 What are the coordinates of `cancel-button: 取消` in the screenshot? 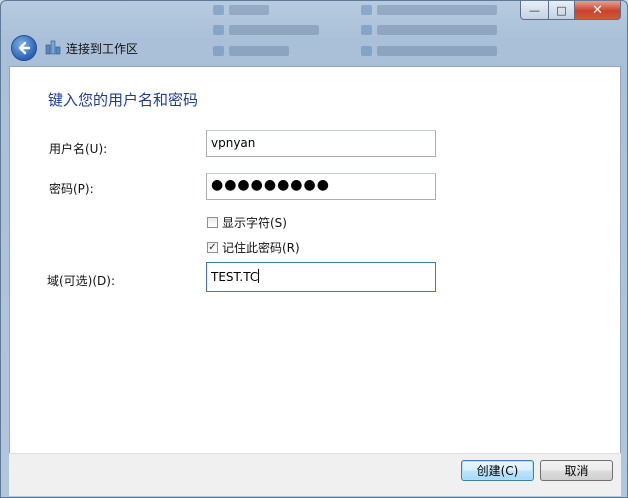 It's located at (576, 470).